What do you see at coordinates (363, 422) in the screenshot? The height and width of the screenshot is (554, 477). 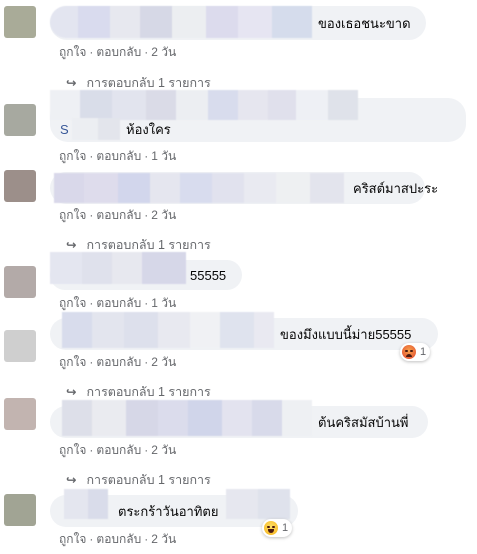 I see `comment-text: ต้นคริสมัสบ้านพี่` at bounding box center [363, 422].